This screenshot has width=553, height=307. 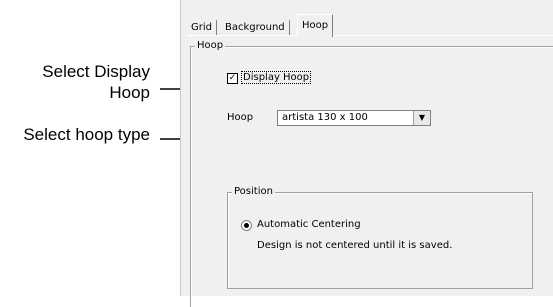 What do you see at coordinates (232, 78) in the screenshot?
I see `display-hoop-checkbox: ✓` at bounding box center [232, 78].